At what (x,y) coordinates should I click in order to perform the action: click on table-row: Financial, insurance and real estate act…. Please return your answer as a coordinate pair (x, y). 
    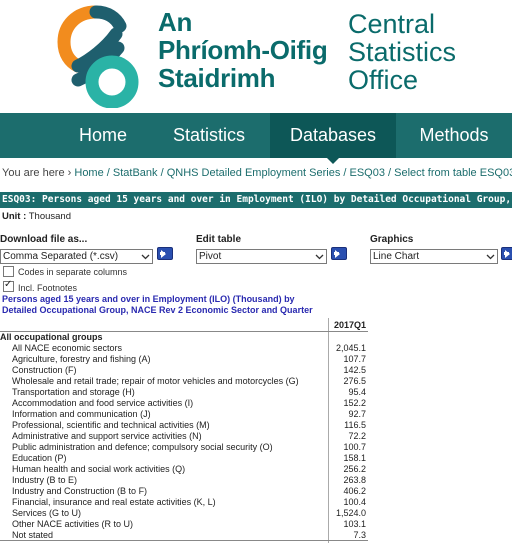
    Looking at the image, I should click on (184, 502).